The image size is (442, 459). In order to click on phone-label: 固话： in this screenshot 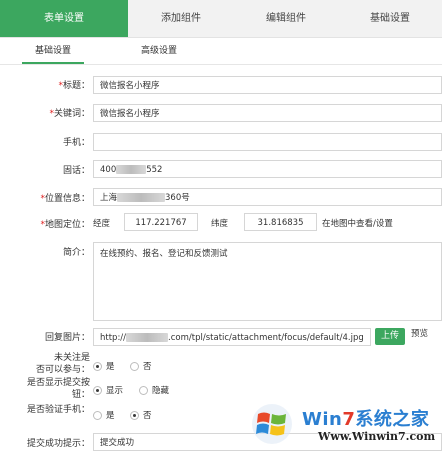, I will do `click(76, 171)`.